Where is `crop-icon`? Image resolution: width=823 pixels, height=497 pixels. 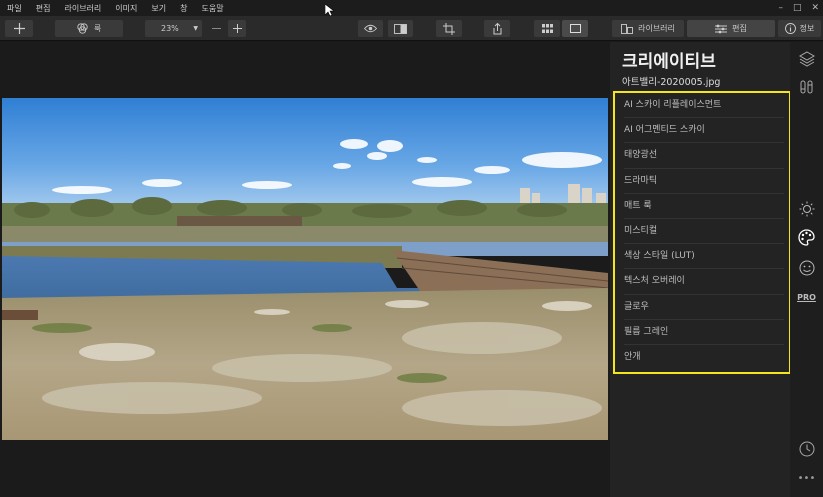 crop-icon is located at coordinates (449, 28).